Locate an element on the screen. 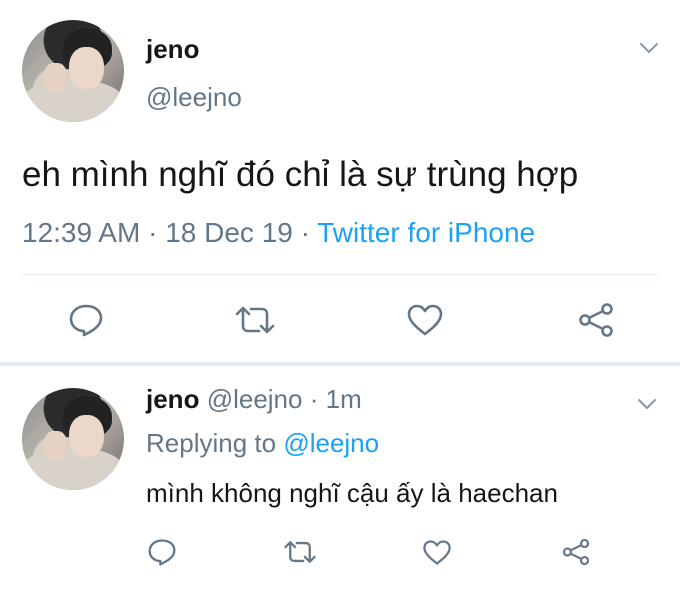 The image size is (680, 595). main-tweet-text: eh mình nghĩ đó chỉ là sự trùng hợp is located at coordinates (300, 174).